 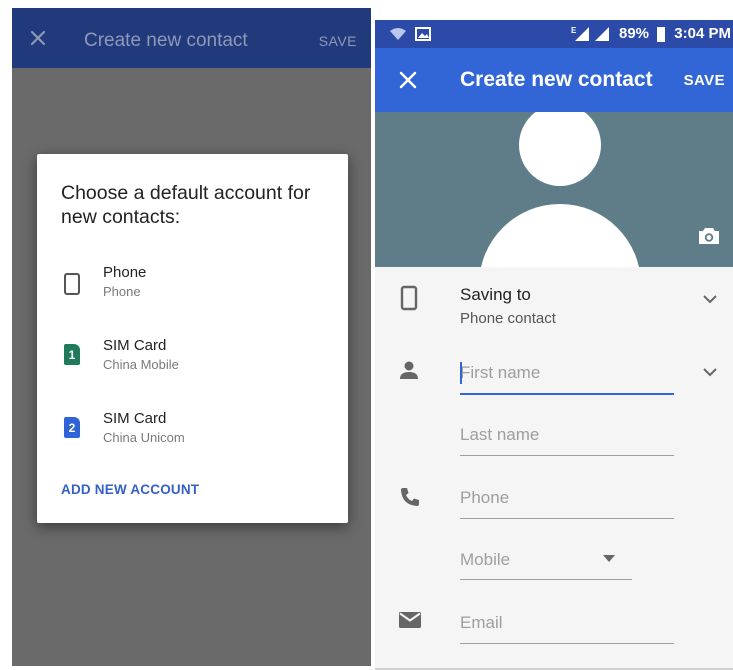 What do you see at coordinates (141, 364) in the screenshot?
I see `account-sub: China Mobile` at bounding box center [141, 364].